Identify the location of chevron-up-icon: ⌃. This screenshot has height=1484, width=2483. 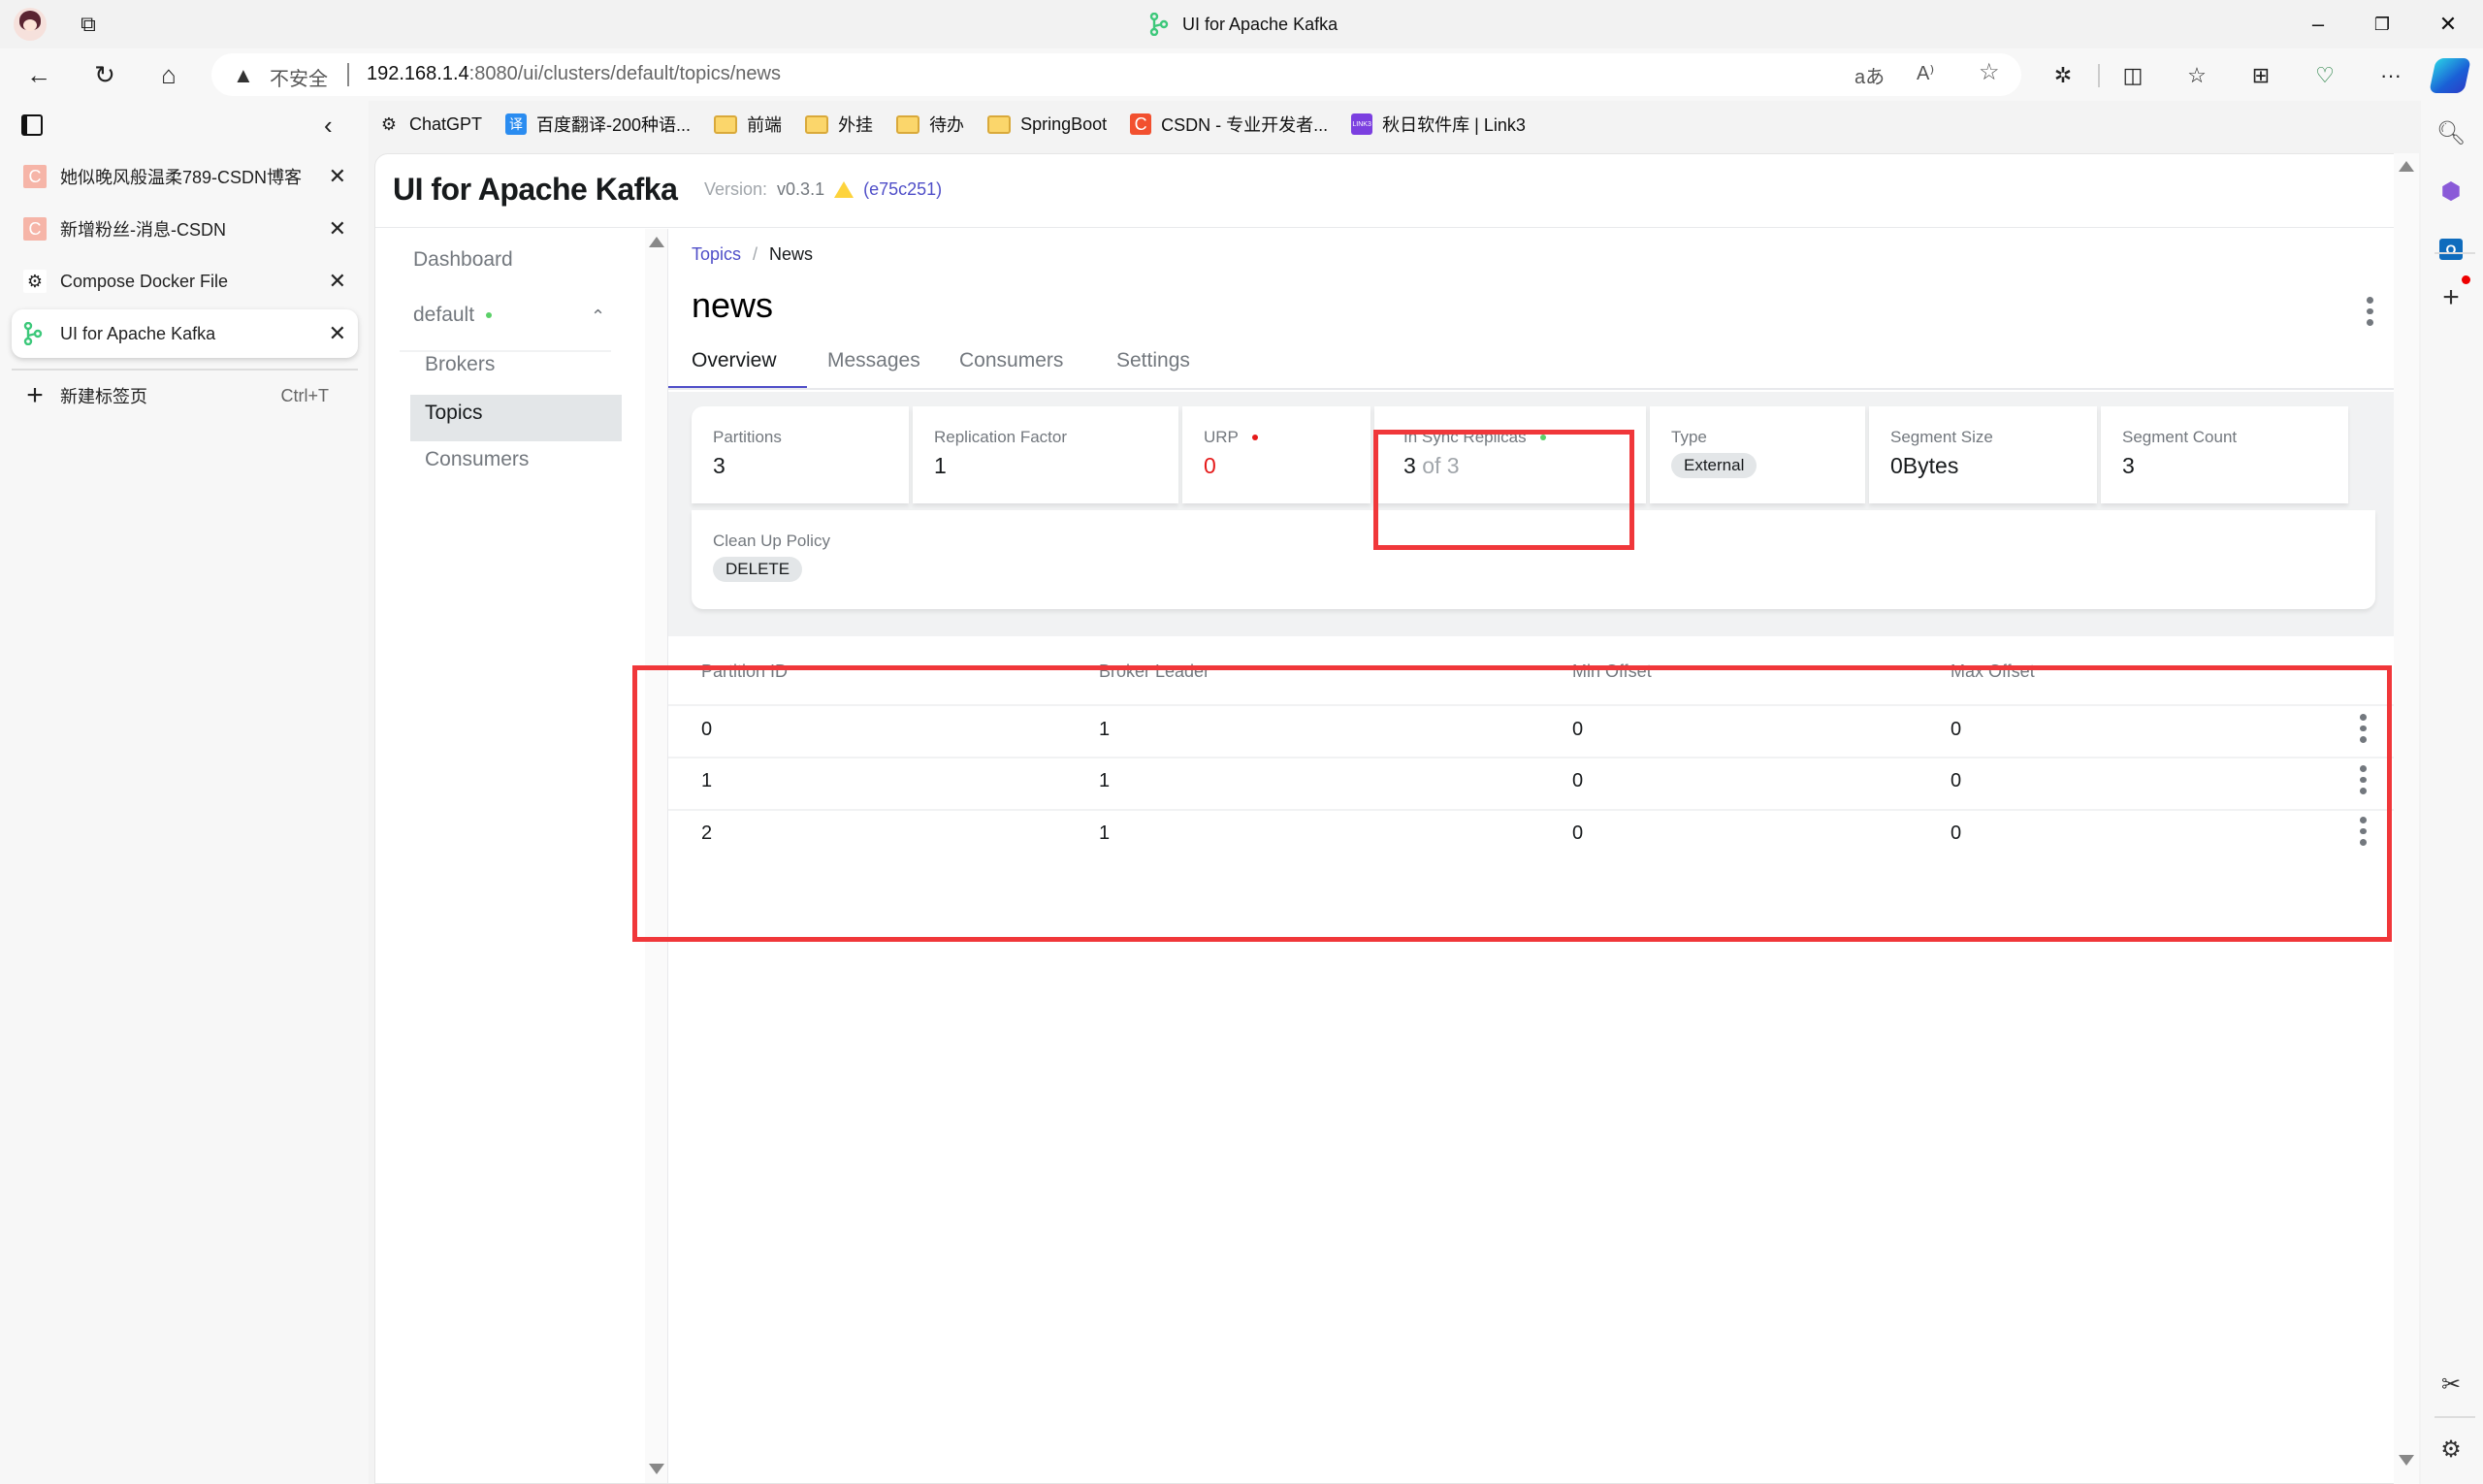
(598, 316).